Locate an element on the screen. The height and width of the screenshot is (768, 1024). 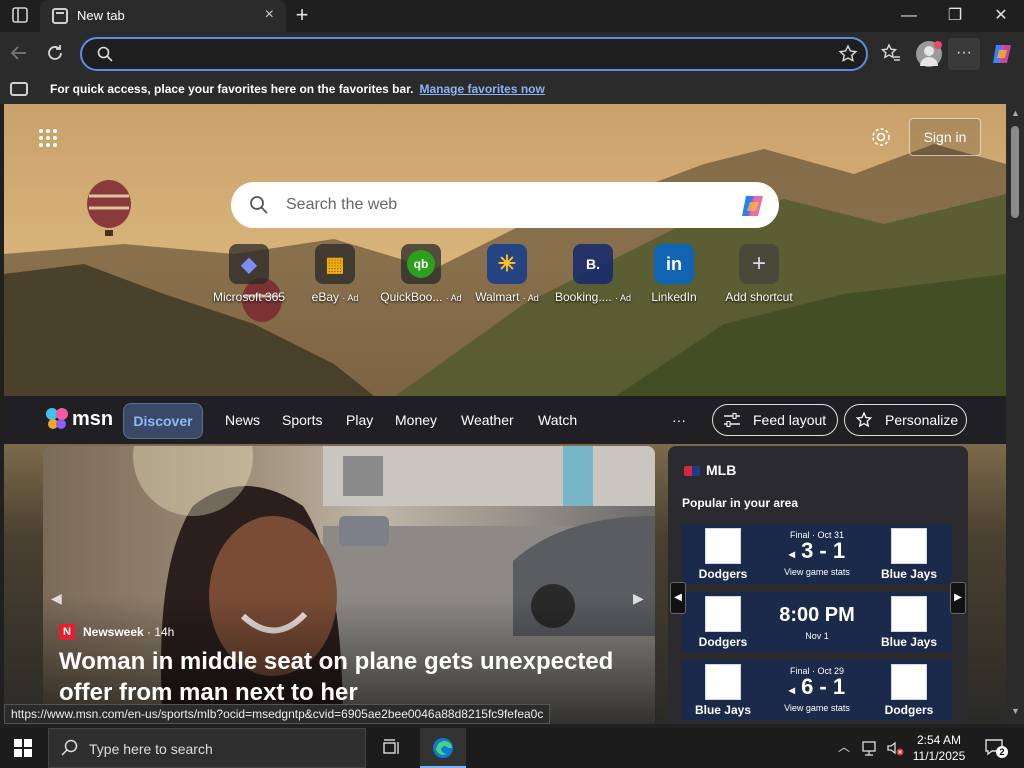
back-button is located at coordinates (20, 54).